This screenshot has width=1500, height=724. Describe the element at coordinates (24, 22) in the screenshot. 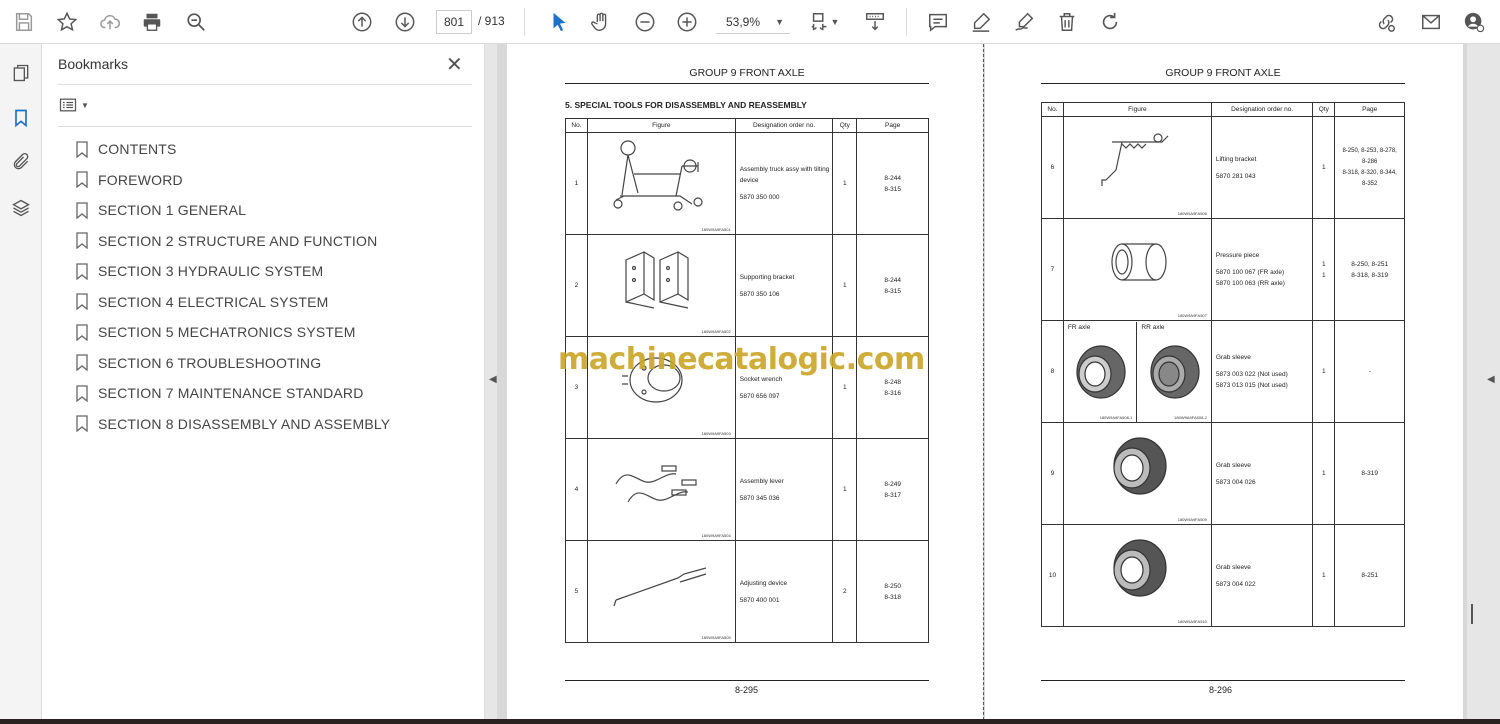

I see `save-icon` at that location.